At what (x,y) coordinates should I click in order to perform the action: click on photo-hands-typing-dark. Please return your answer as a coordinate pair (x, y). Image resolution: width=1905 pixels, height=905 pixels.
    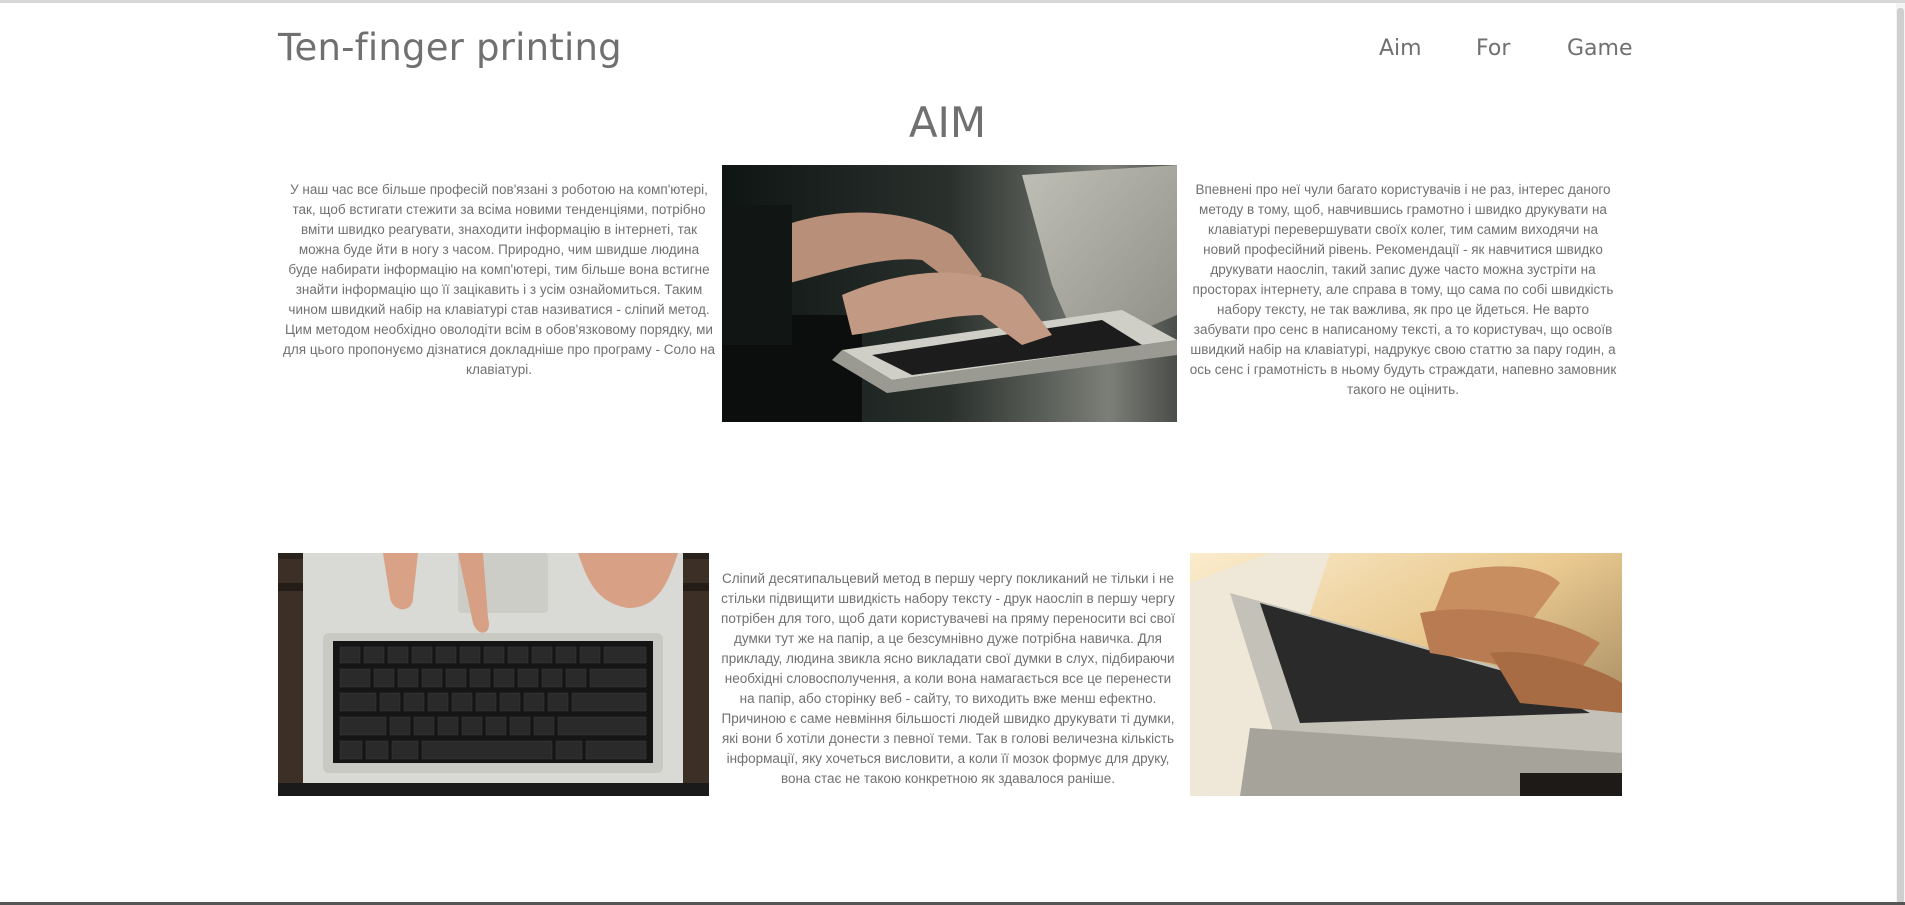
    Looking at the image, I should click on (949, 293).